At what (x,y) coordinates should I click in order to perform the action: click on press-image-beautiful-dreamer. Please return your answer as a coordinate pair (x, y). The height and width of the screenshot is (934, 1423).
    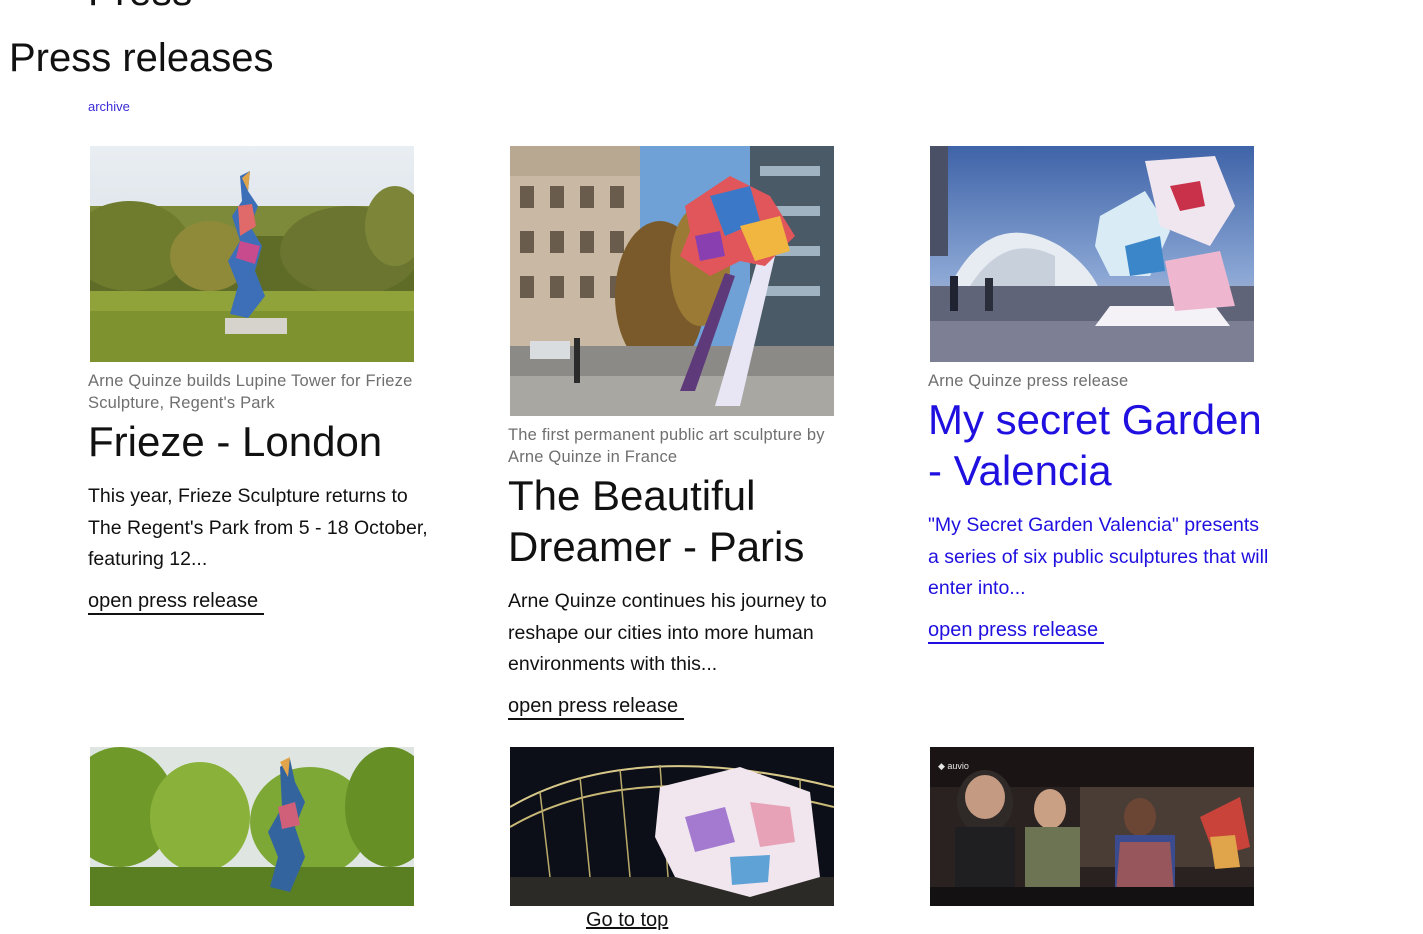
    Looking at the image, I should click on (672, 281).